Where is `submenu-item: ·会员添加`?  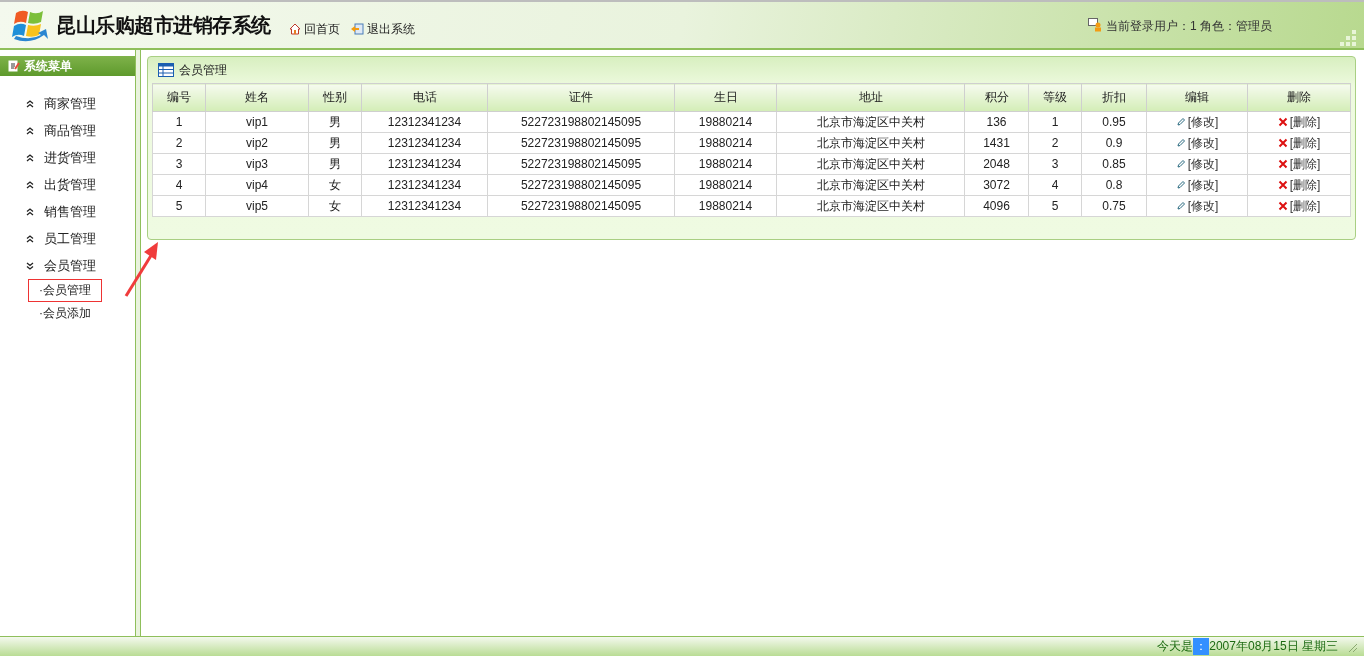
submenu-item: ·会员添加 is located at coordinates (65, 313).